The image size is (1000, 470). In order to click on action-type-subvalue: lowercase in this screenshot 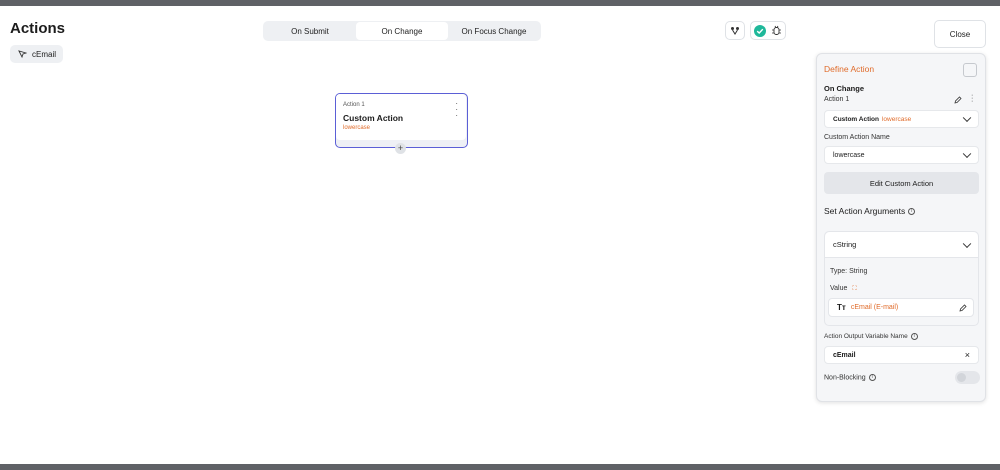, I will do `click(896, 119)`.